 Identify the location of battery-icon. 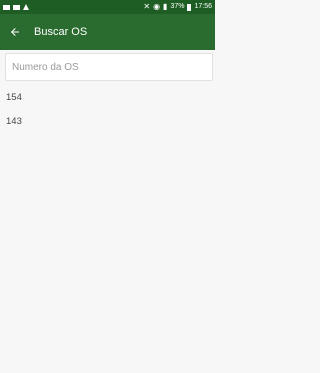
(189, 7).